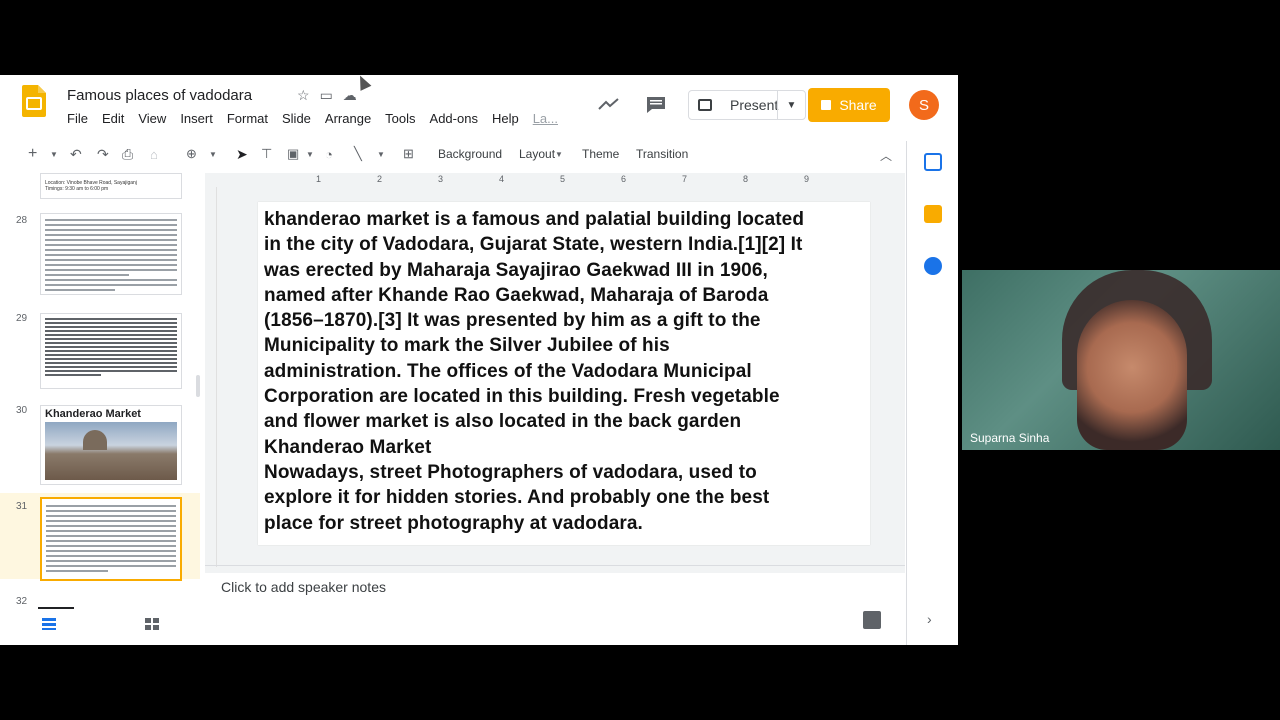 The width and height of the screenshot is (1280, 720). What do you see at coordinates (872, 620) in the screenshot?
I see `explore-icon` at bounding box center [872, 620].